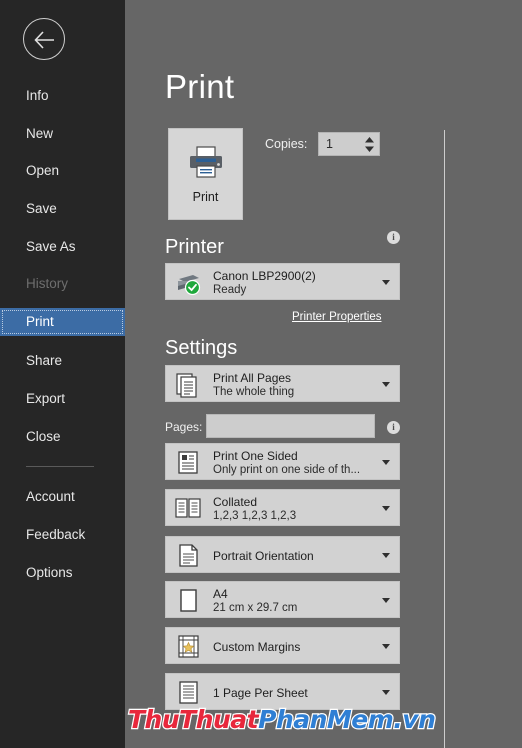 This screenshot has width=522, height=748. I want to click on setting-collation: Collated 1,2,3 1,2,3 1,2,3, so click(282, 507).